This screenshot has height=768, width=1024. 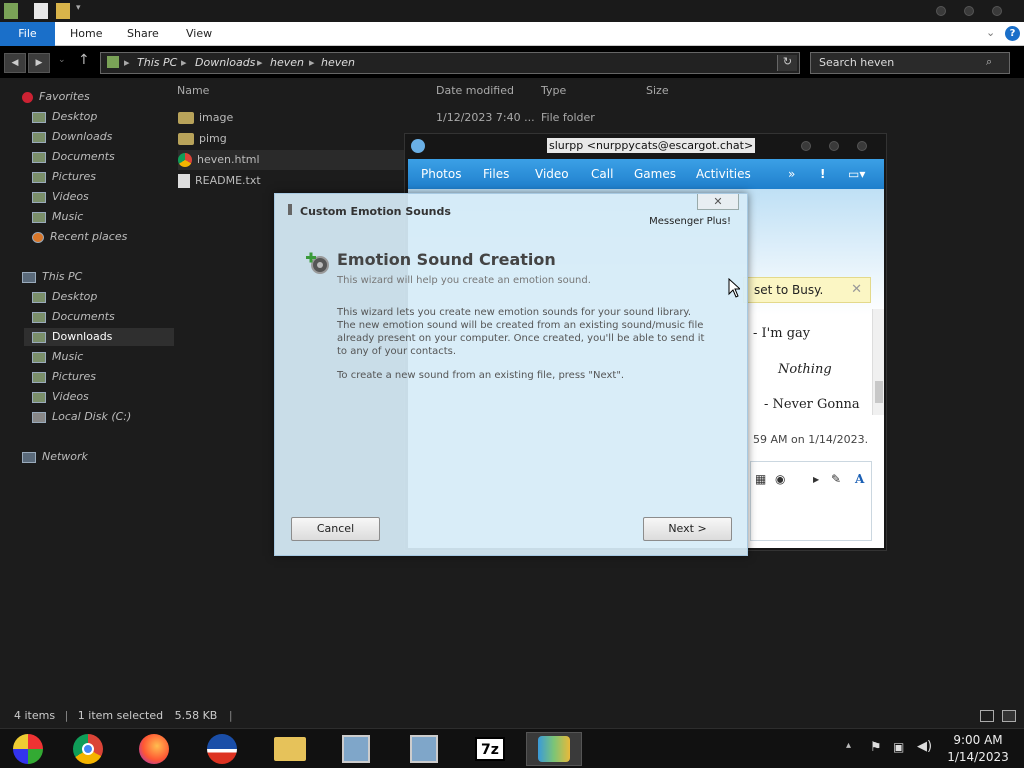 What do you see at coordinates (441, 174) in the screenshot?
I see `toolbar-photos: Photos` at bounding box center [441, 174].